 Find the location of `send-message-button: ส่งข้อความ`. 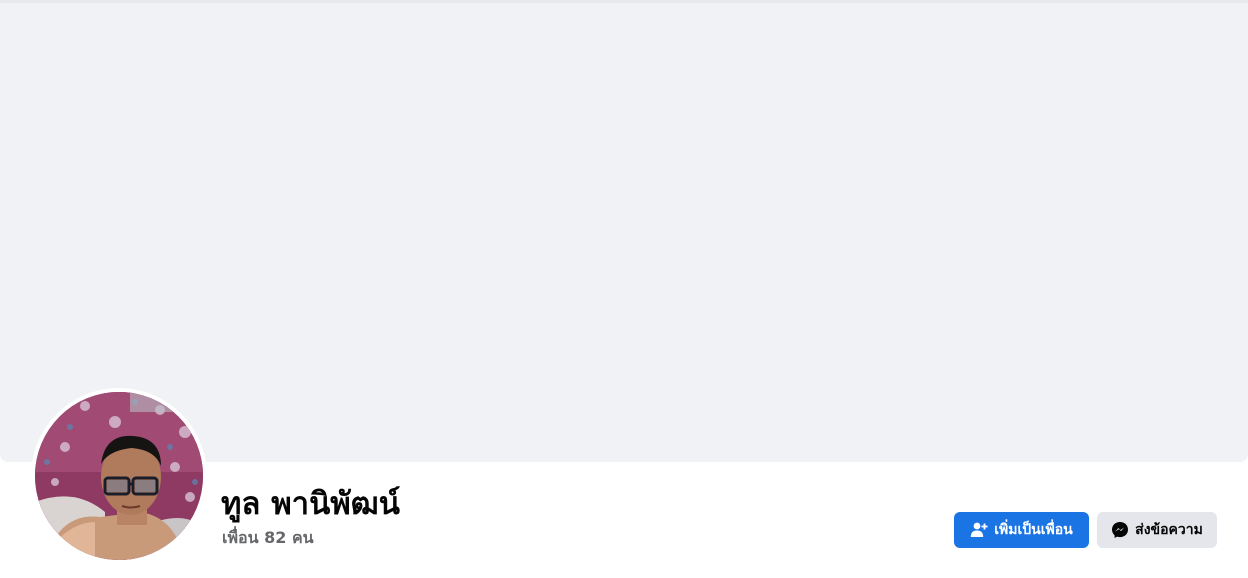

send-message-button: ส่งข้อความ is located at coordinates (1157, 530).